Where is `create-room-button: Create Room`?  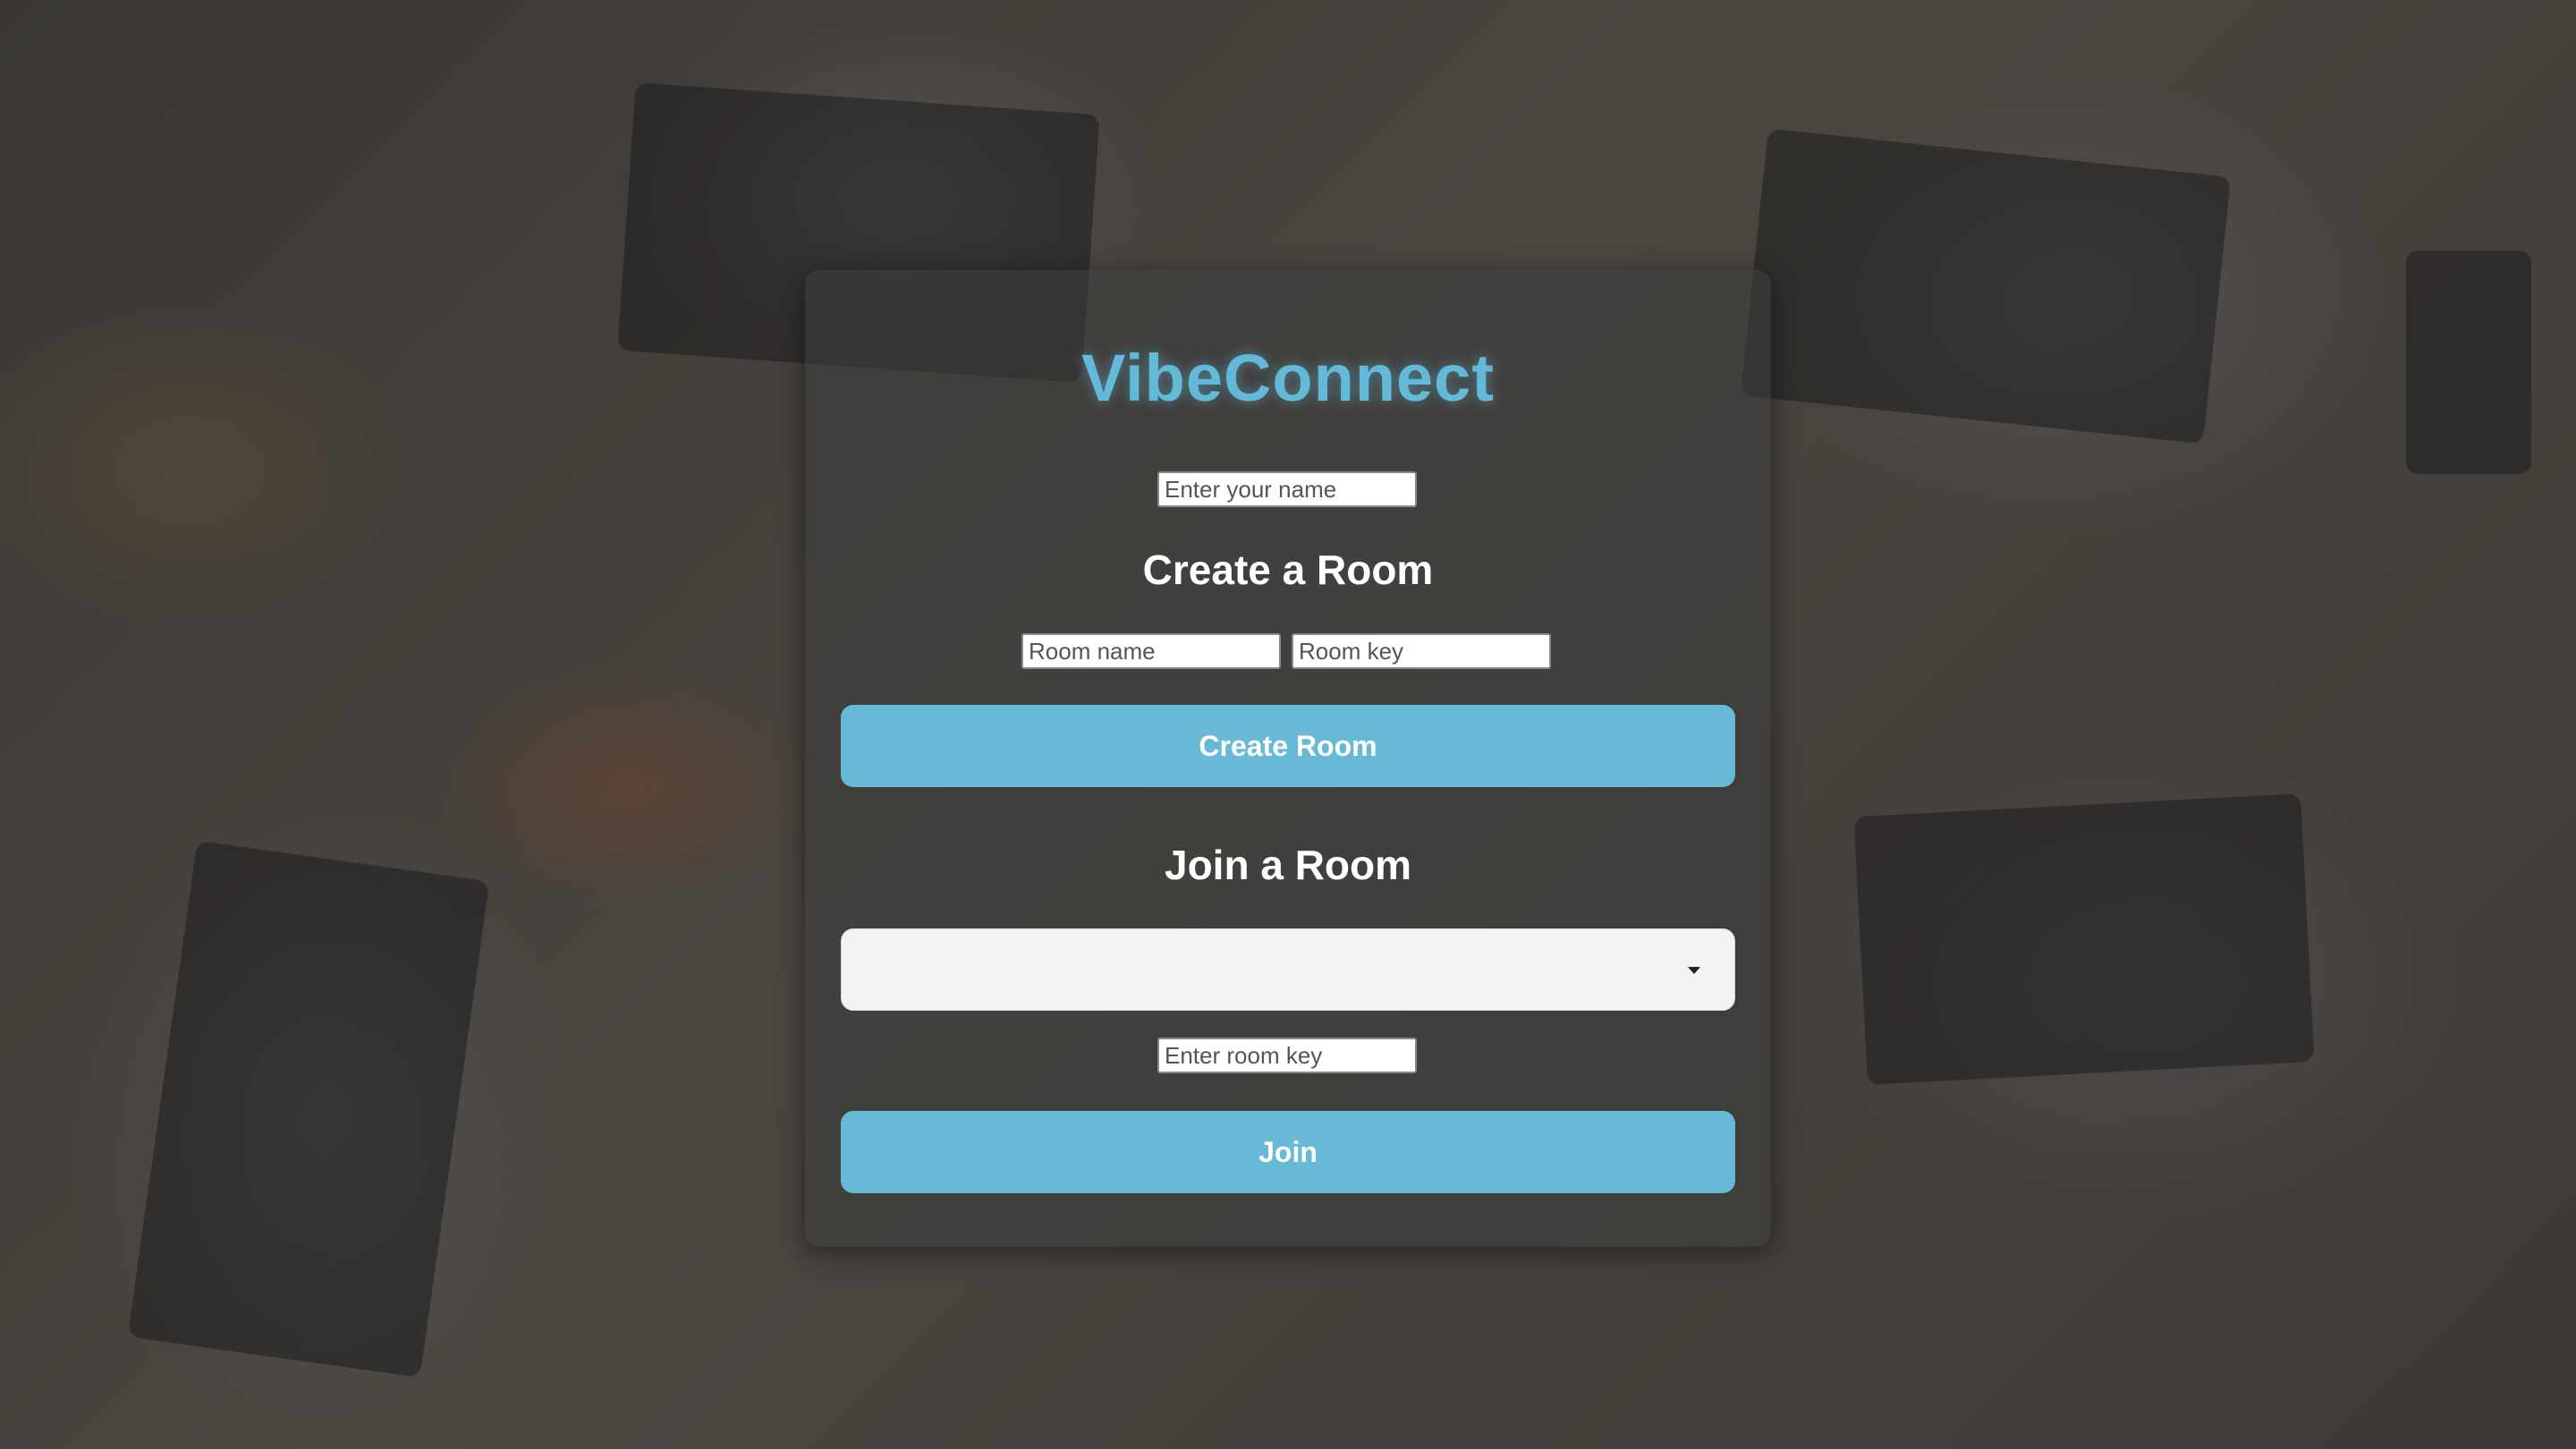 create-room-button: Create Room is located at coordinates (1288, 746).